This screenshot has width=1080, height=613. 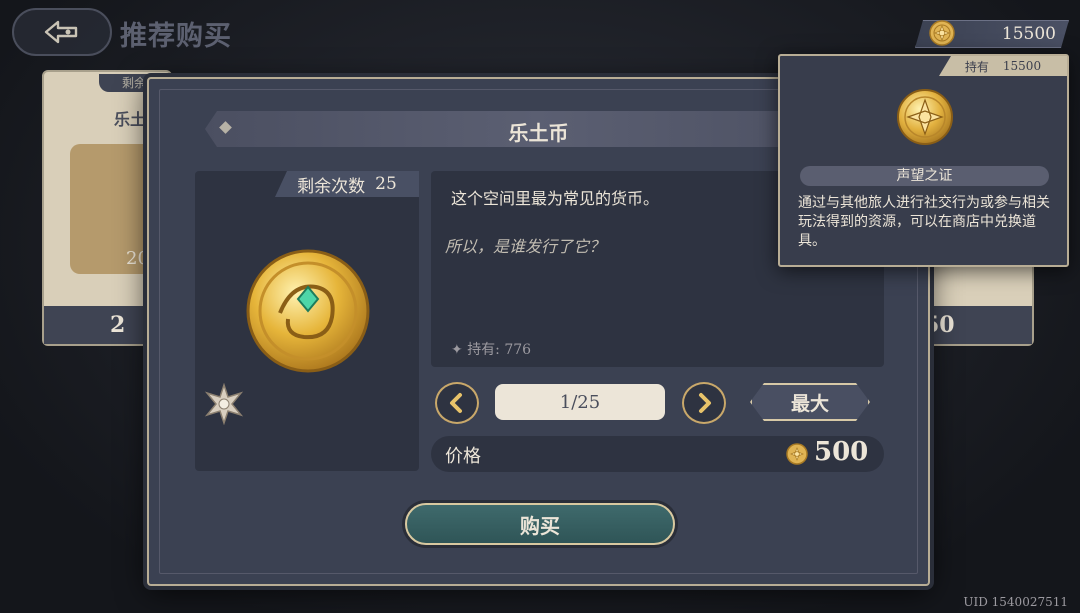 I want to click on tooltip-held-value: 15500, so click(x=1022, y=66).